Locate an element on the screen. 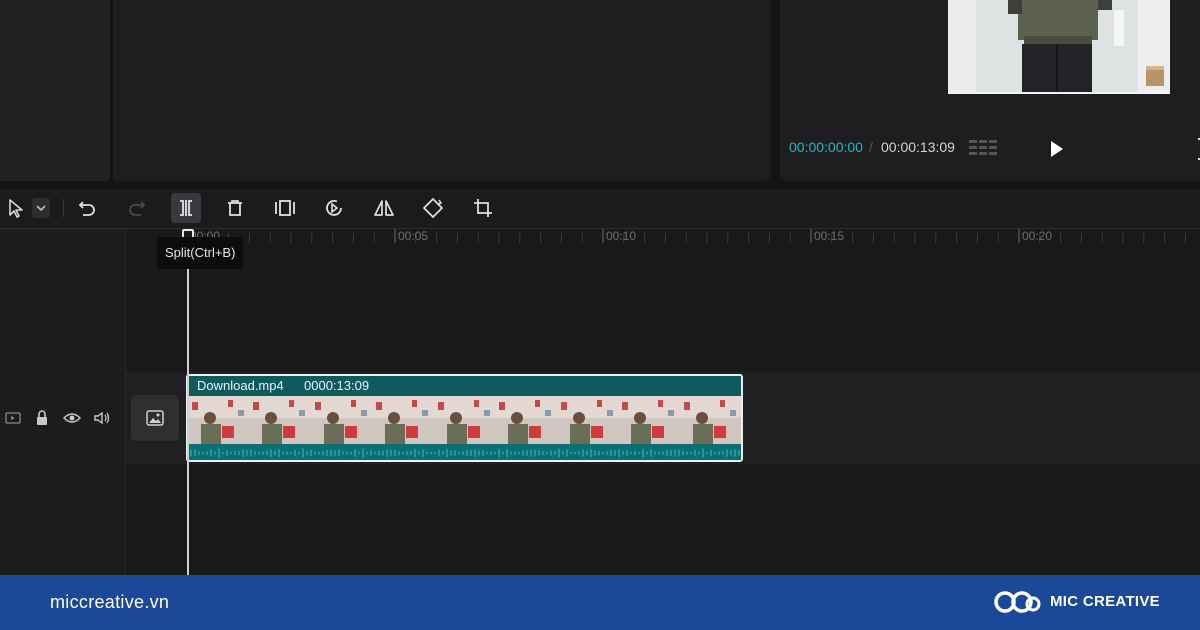 The width and height of the screenshot is (1200, 630). clip-duration: 0000:13:09 is located at coordinates (337, 385).